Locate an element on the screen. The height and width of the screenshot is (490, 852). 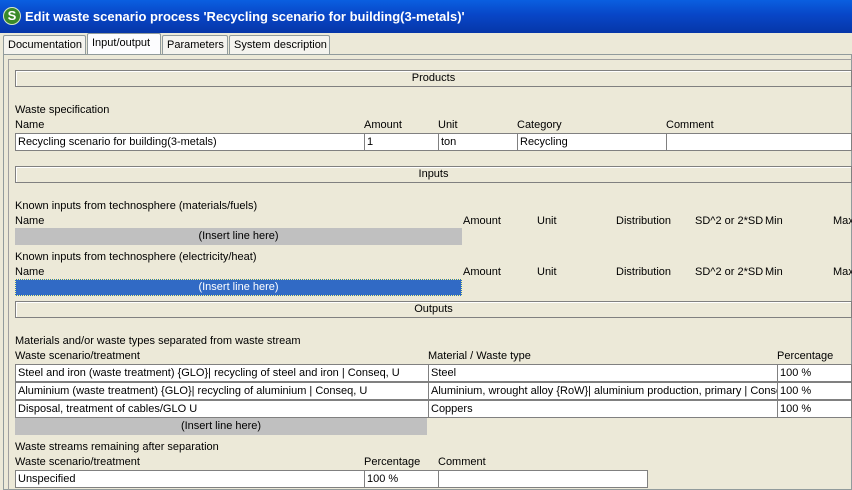
electricity-col-unit: Unit is located at coordinates (547, 272).